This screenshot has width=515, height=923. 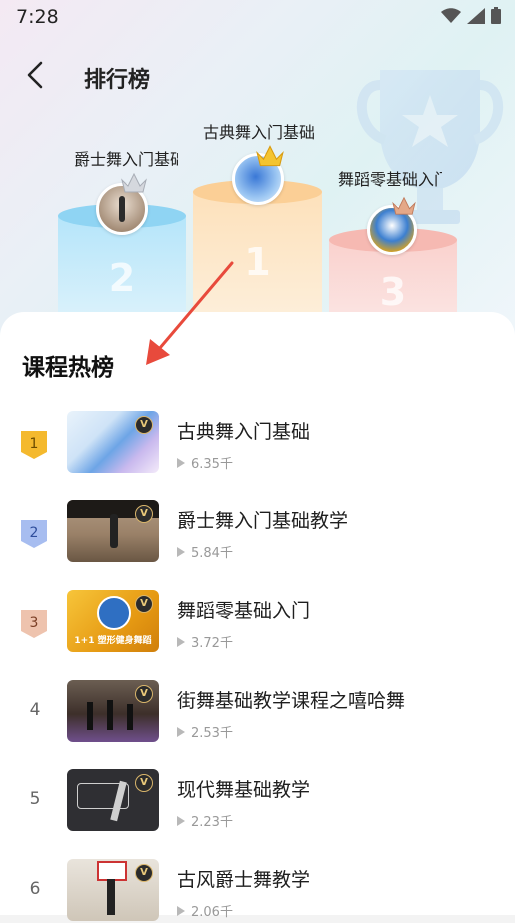 What do you see at coordinates (113, 621) in the screenshot?
I see `course-thumbnail: 1+1 塑形健身舞蹈 V` at bounding box center [113, 621].